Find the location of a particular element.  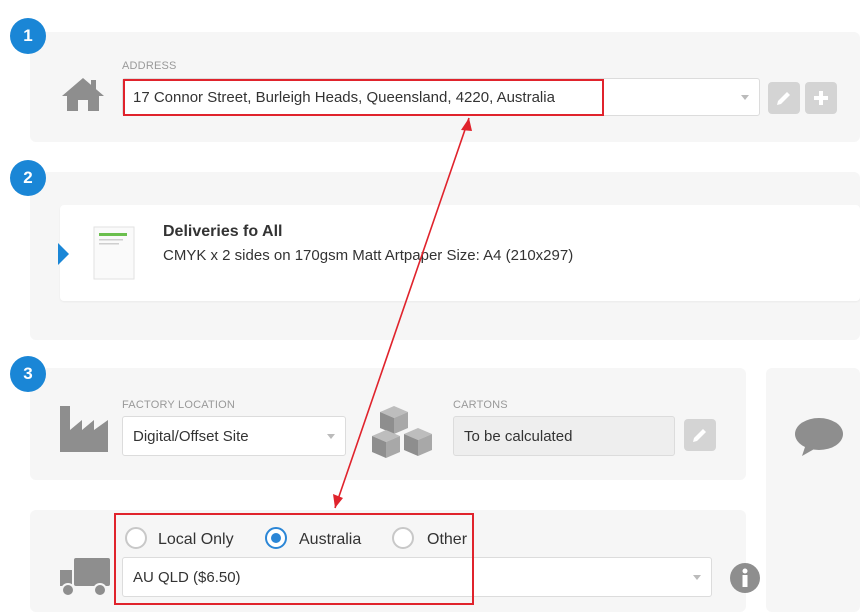

step-1-badge: 1 is located at coordinates (28, 36).